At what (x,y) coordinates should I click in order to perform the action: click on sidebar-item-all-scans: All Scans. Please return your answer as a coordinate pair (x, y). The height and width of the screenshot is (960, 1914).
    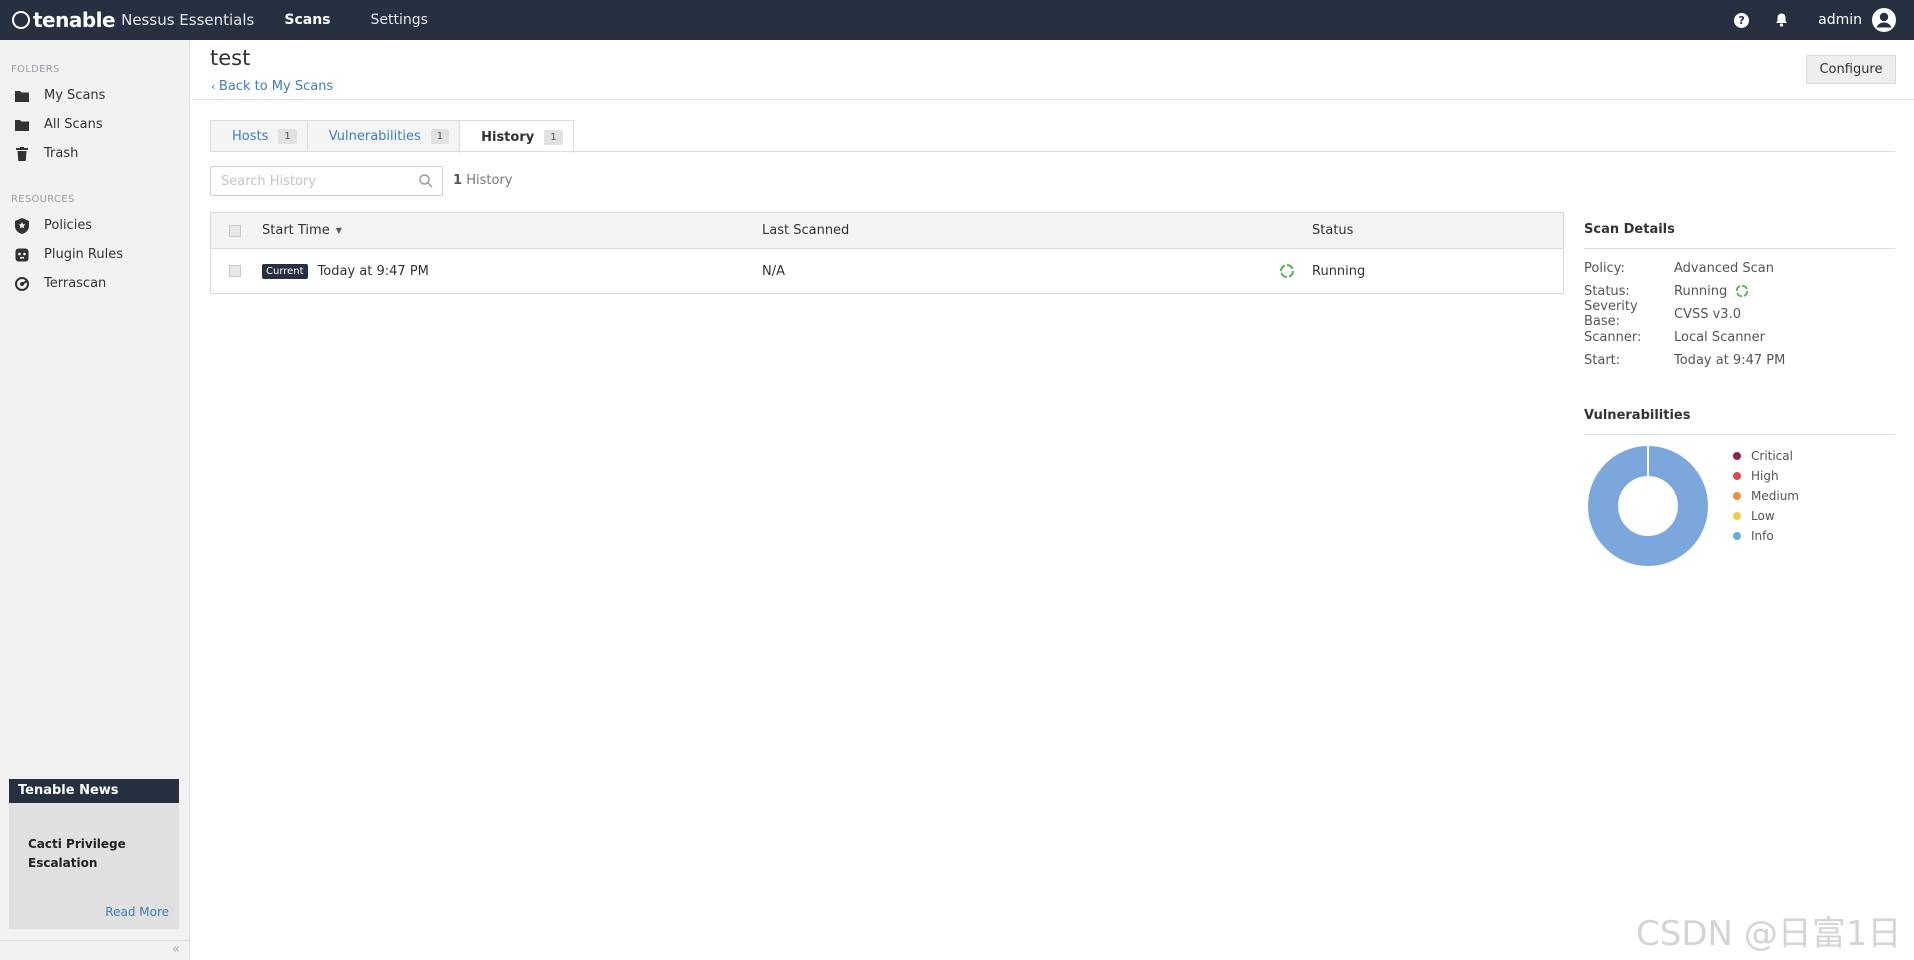
    Looking at the image, I should click on (94, 124).